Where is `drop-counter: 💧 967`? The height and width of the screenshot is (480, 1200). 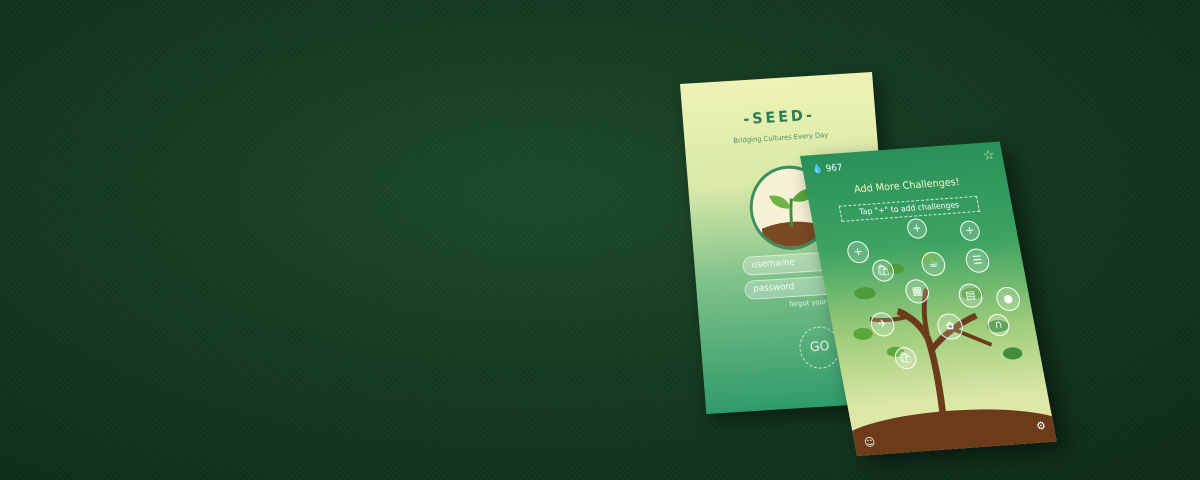
drop-counter: 💧 967 is located at coordinates (828, 169).